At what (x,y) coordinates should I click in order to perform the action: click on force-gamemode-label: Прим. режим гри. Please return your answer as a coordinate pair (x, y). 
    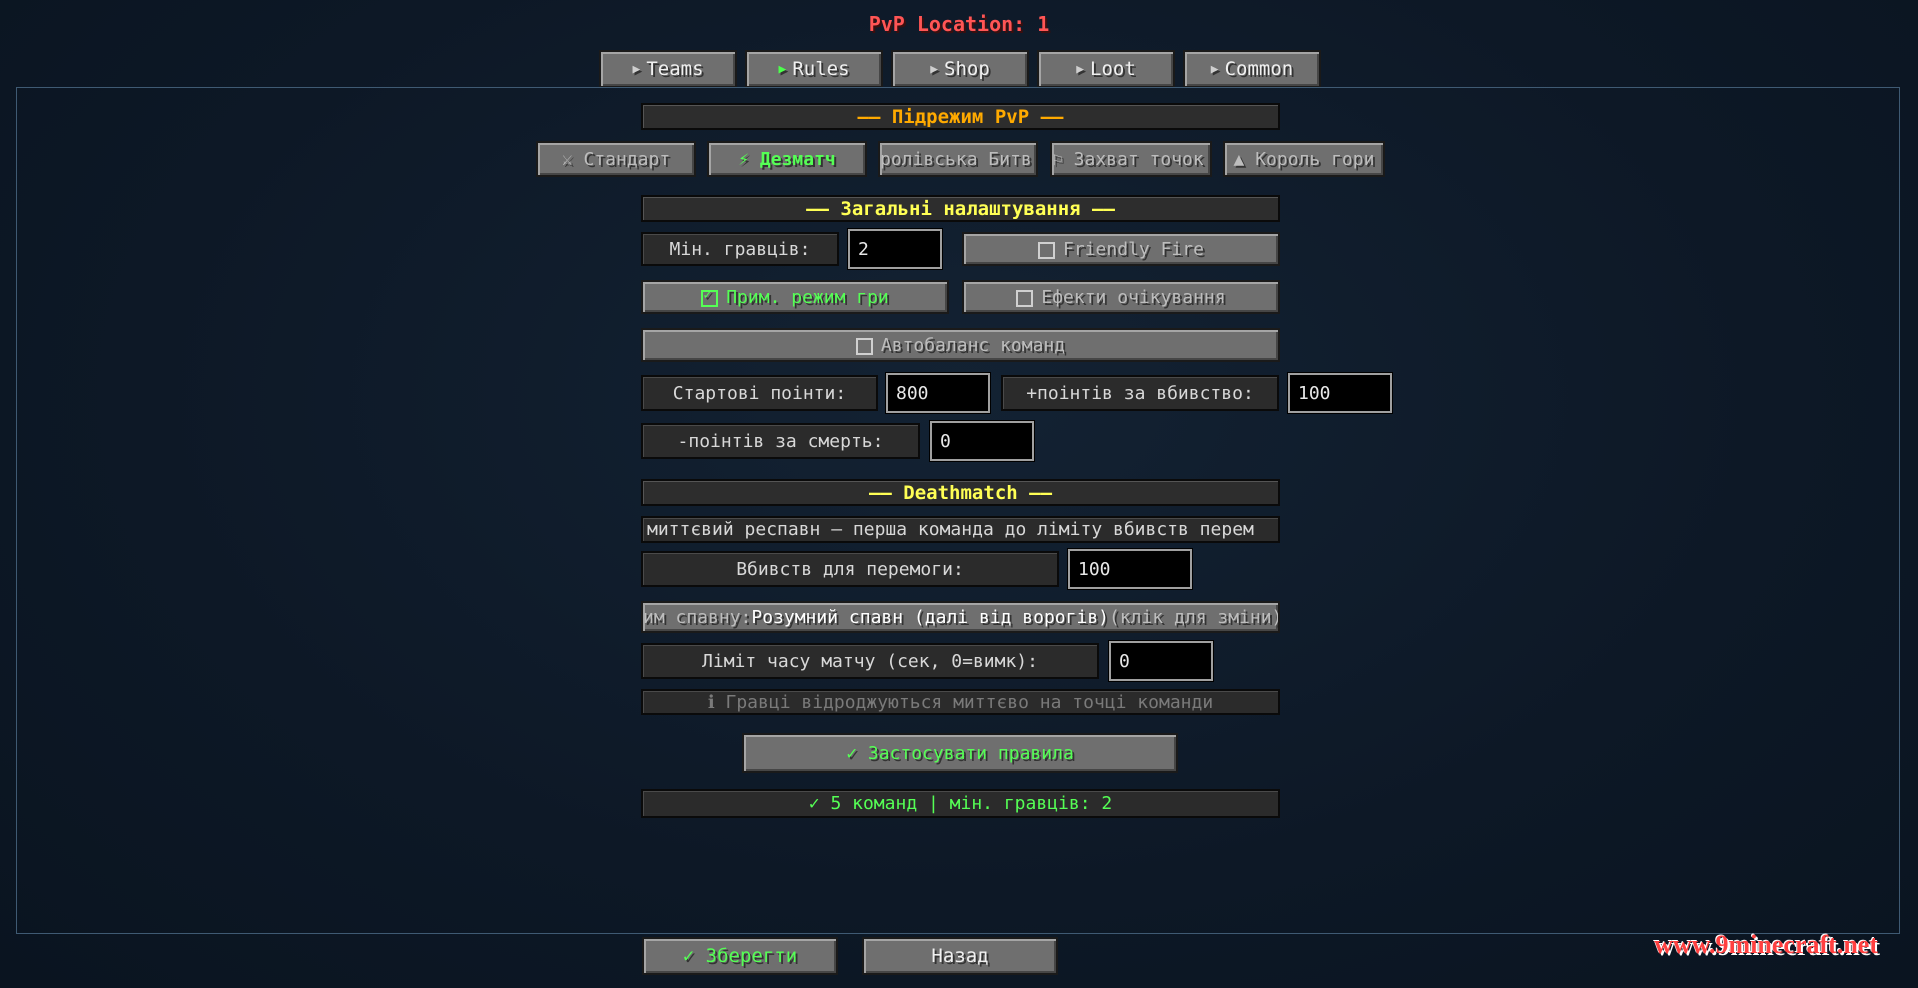
    Looking at the image, I should click on (807, 297).